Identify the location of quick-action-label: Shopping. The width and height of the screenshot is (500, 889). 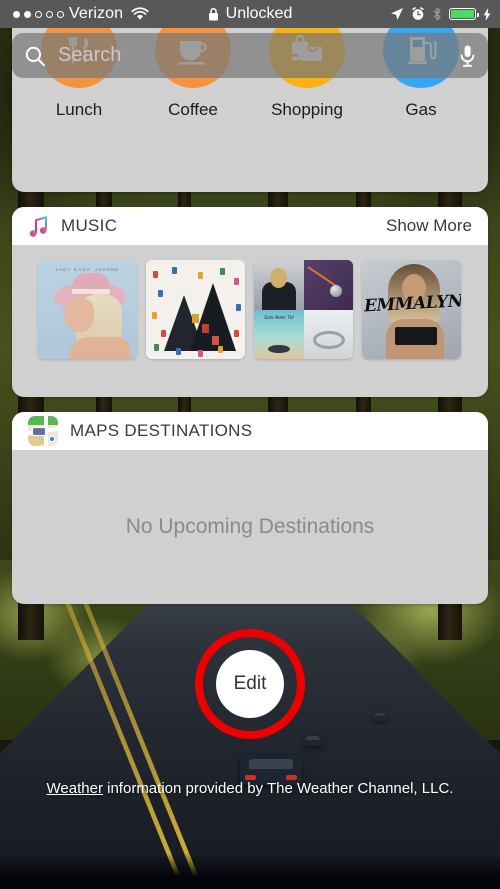
(307, 109).